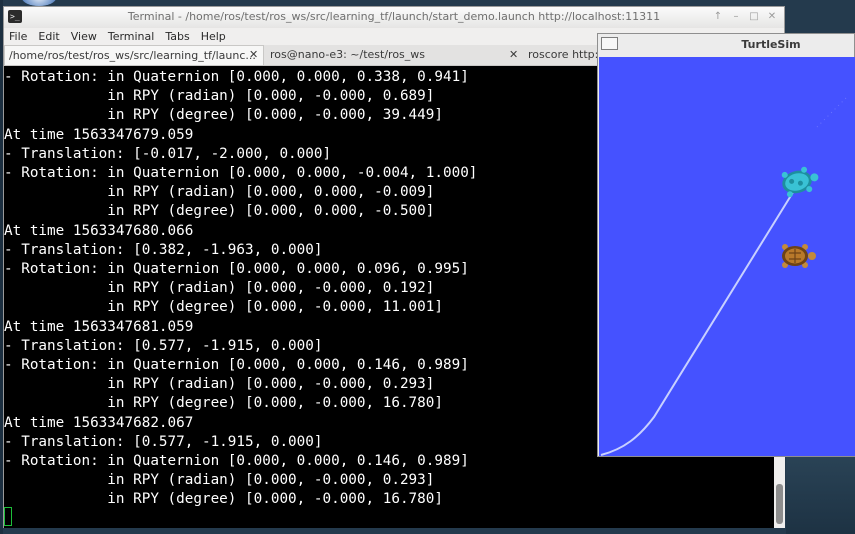  Describe the element at coordinates (223, 115) in the screenshot. I see `terminal-line: in RPY (degree) [0.000, -0.000, 39.449]` at that location.